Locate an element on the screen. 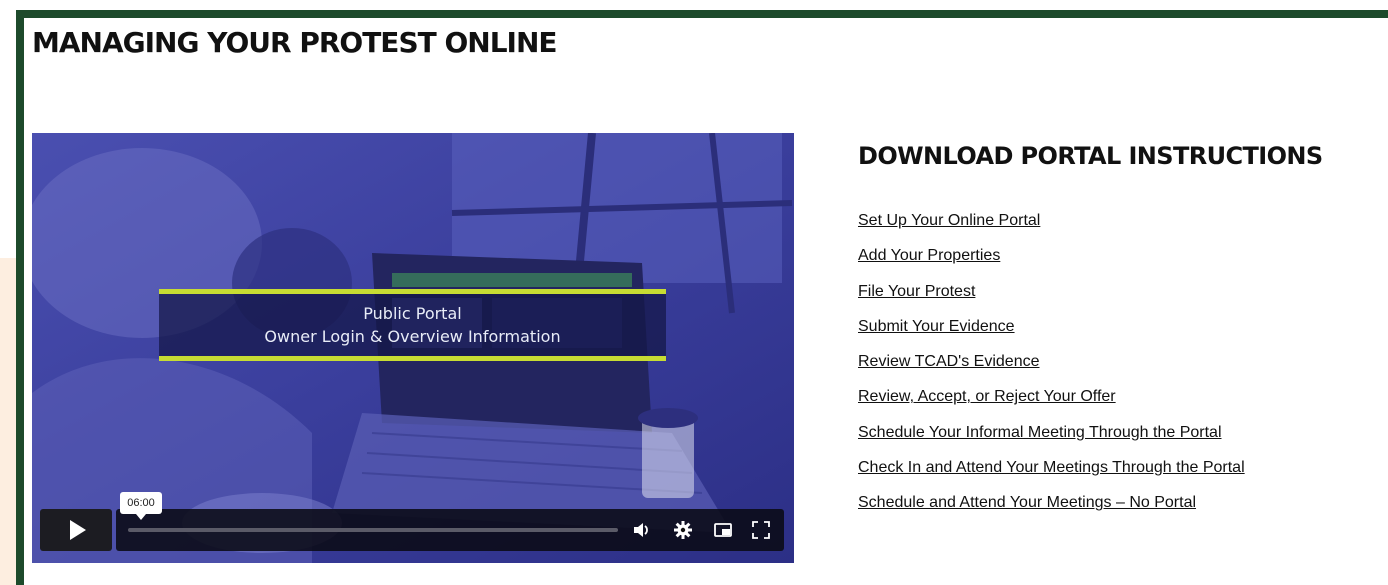 The image size is (1388, 585). picture-in-picture-icon is located at coordinates (723, 530).